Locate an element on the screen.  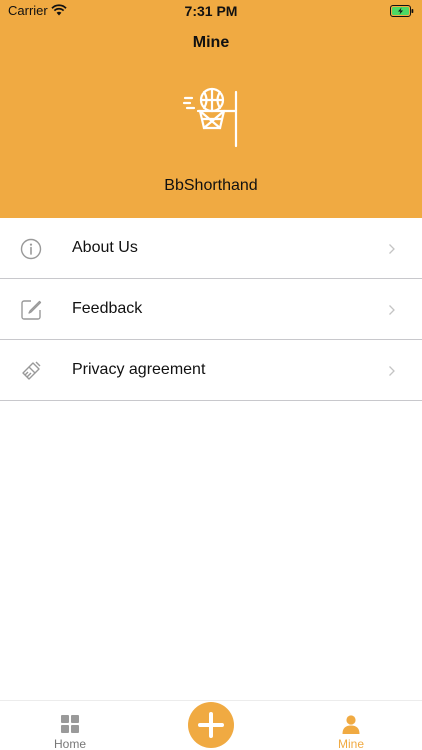
add-button is located at coordinates (211, 725).